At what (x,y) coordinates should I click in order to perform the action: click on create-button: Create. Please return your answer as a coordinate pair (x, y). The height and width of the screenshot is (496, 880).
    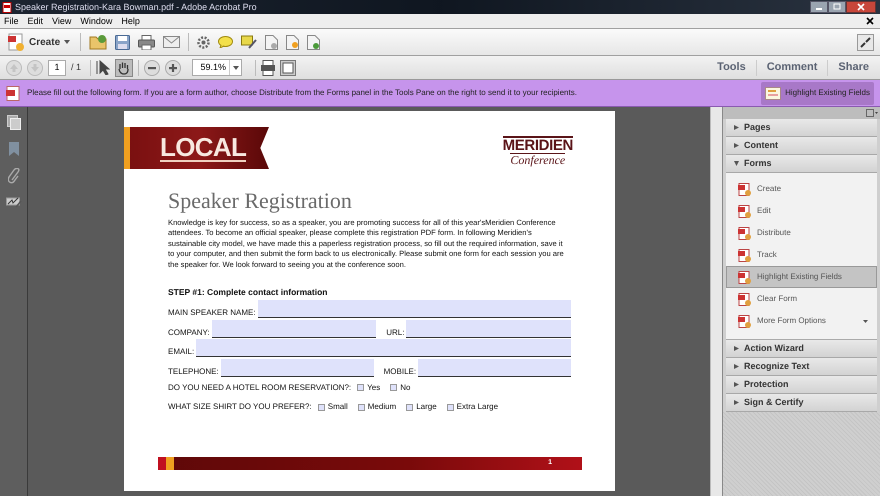
    Looking at the image, I should click on (39, 42).